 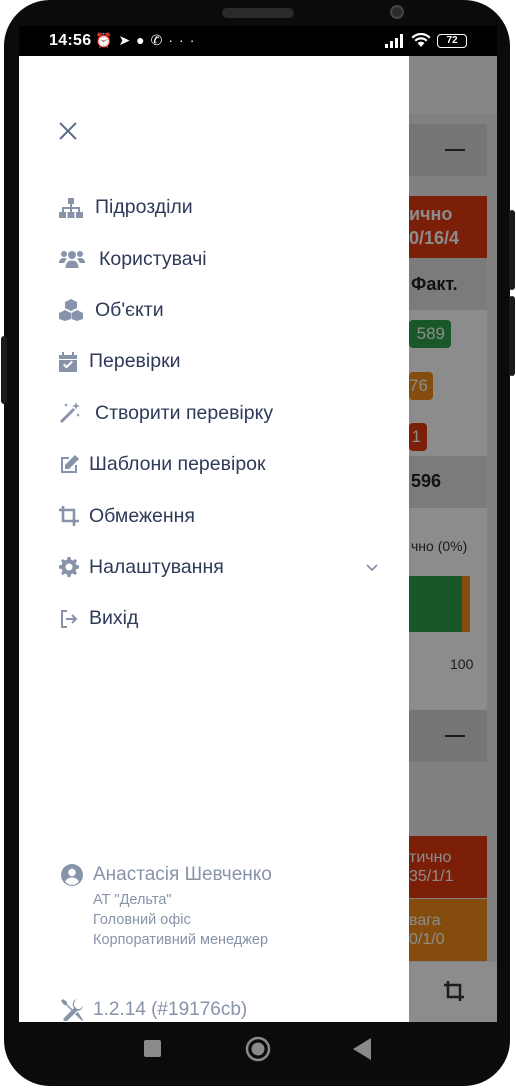 What do you see at coordinates (219, 361) in the screenshot?
I see `menu-item-inspections: Перевірки` at bounding box center [219, 361].